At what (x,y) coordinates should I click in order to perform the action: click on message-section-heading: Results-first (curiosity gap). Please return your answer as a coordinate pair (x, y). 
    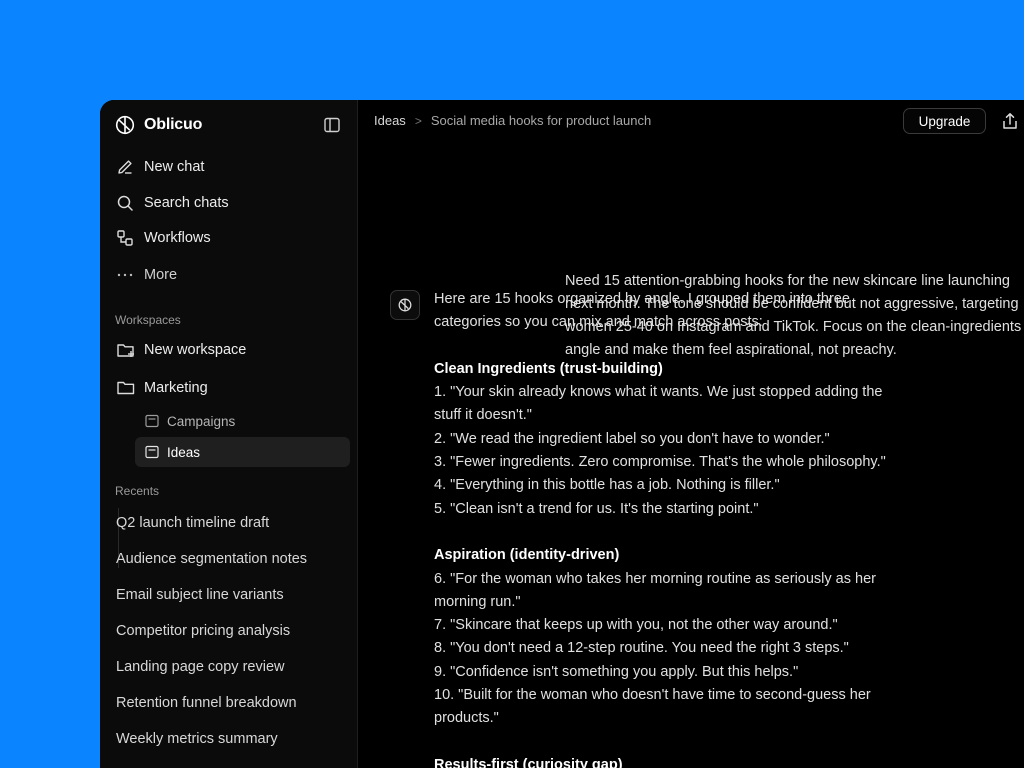
    Looking at the image, I should click on (528, 762).